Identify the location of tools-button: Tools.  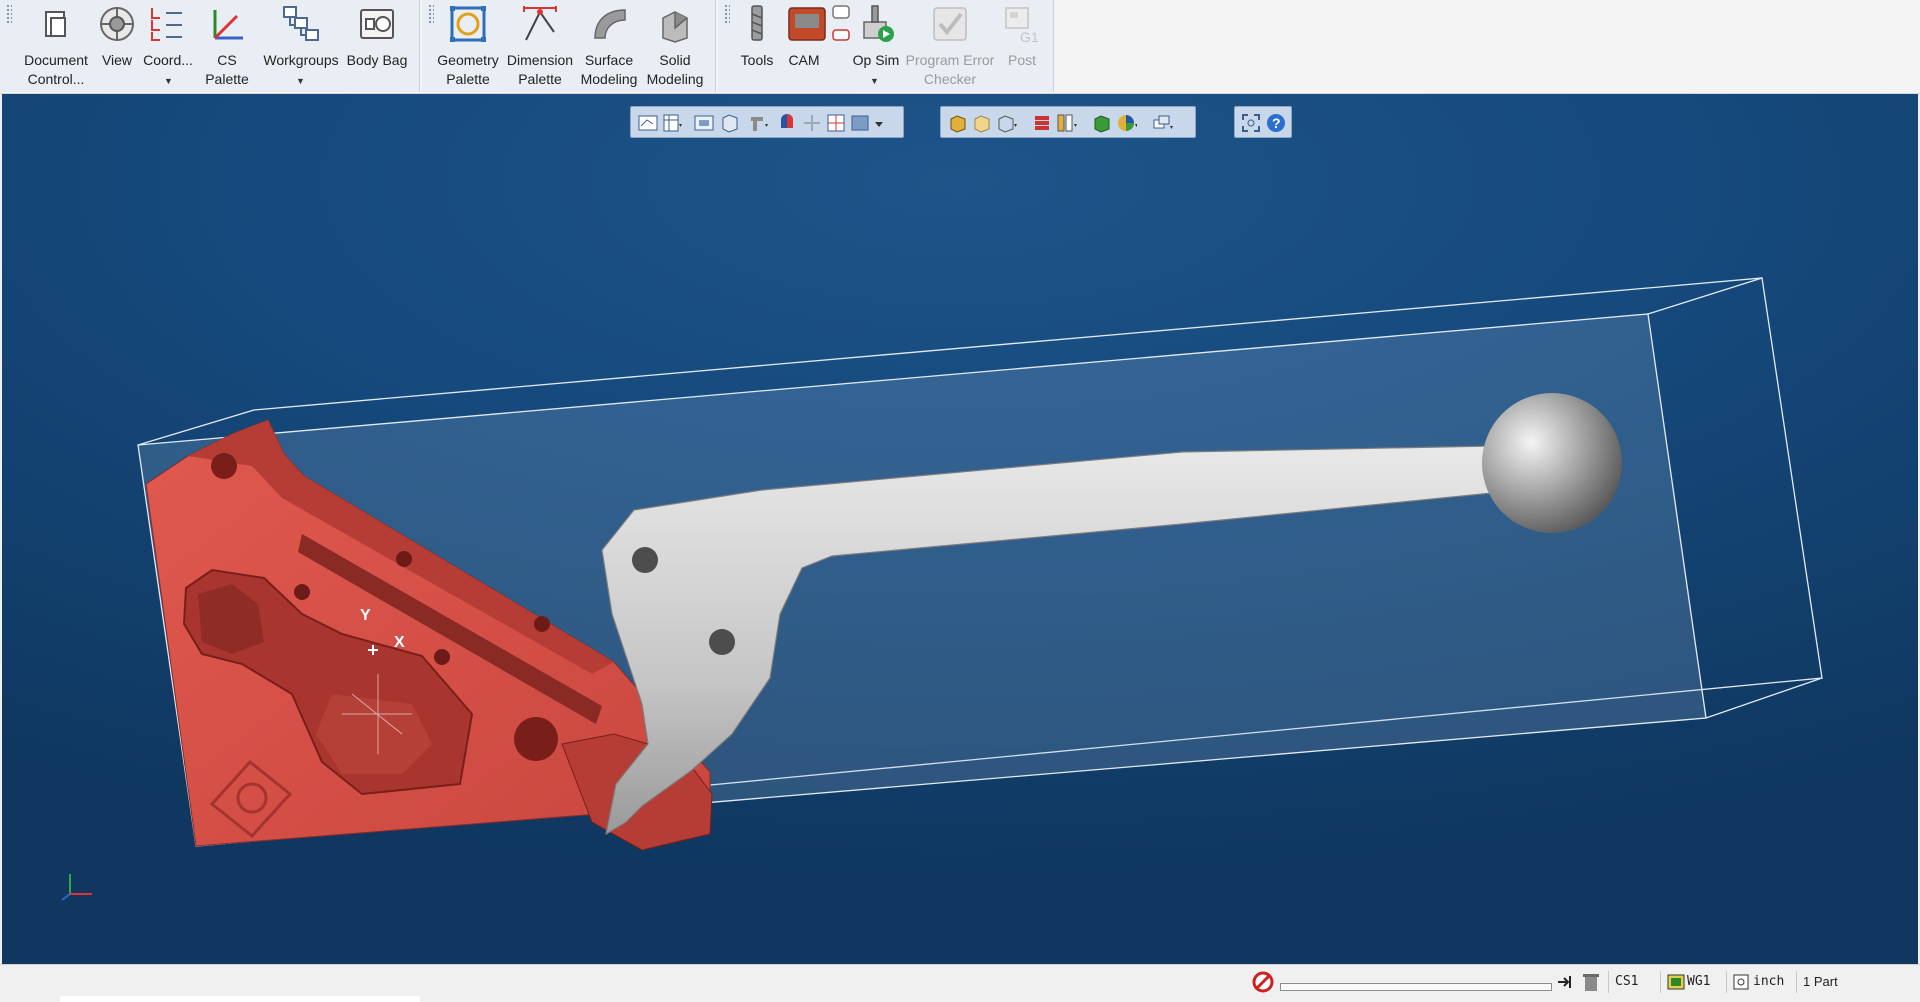
(757, 45).